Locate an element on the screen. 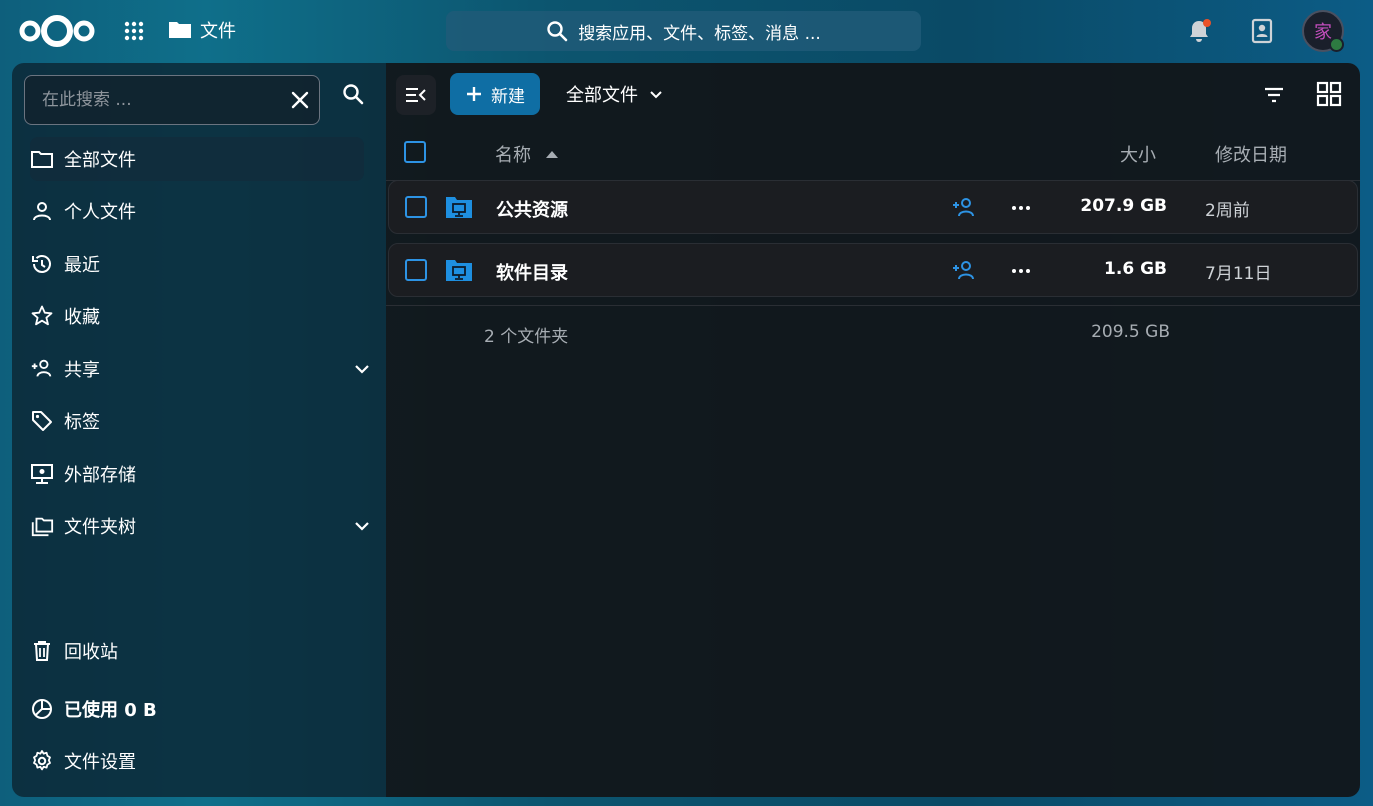 This screenshot has height=806, width=1373. nav-search-field is located at coordinates (172, 100).